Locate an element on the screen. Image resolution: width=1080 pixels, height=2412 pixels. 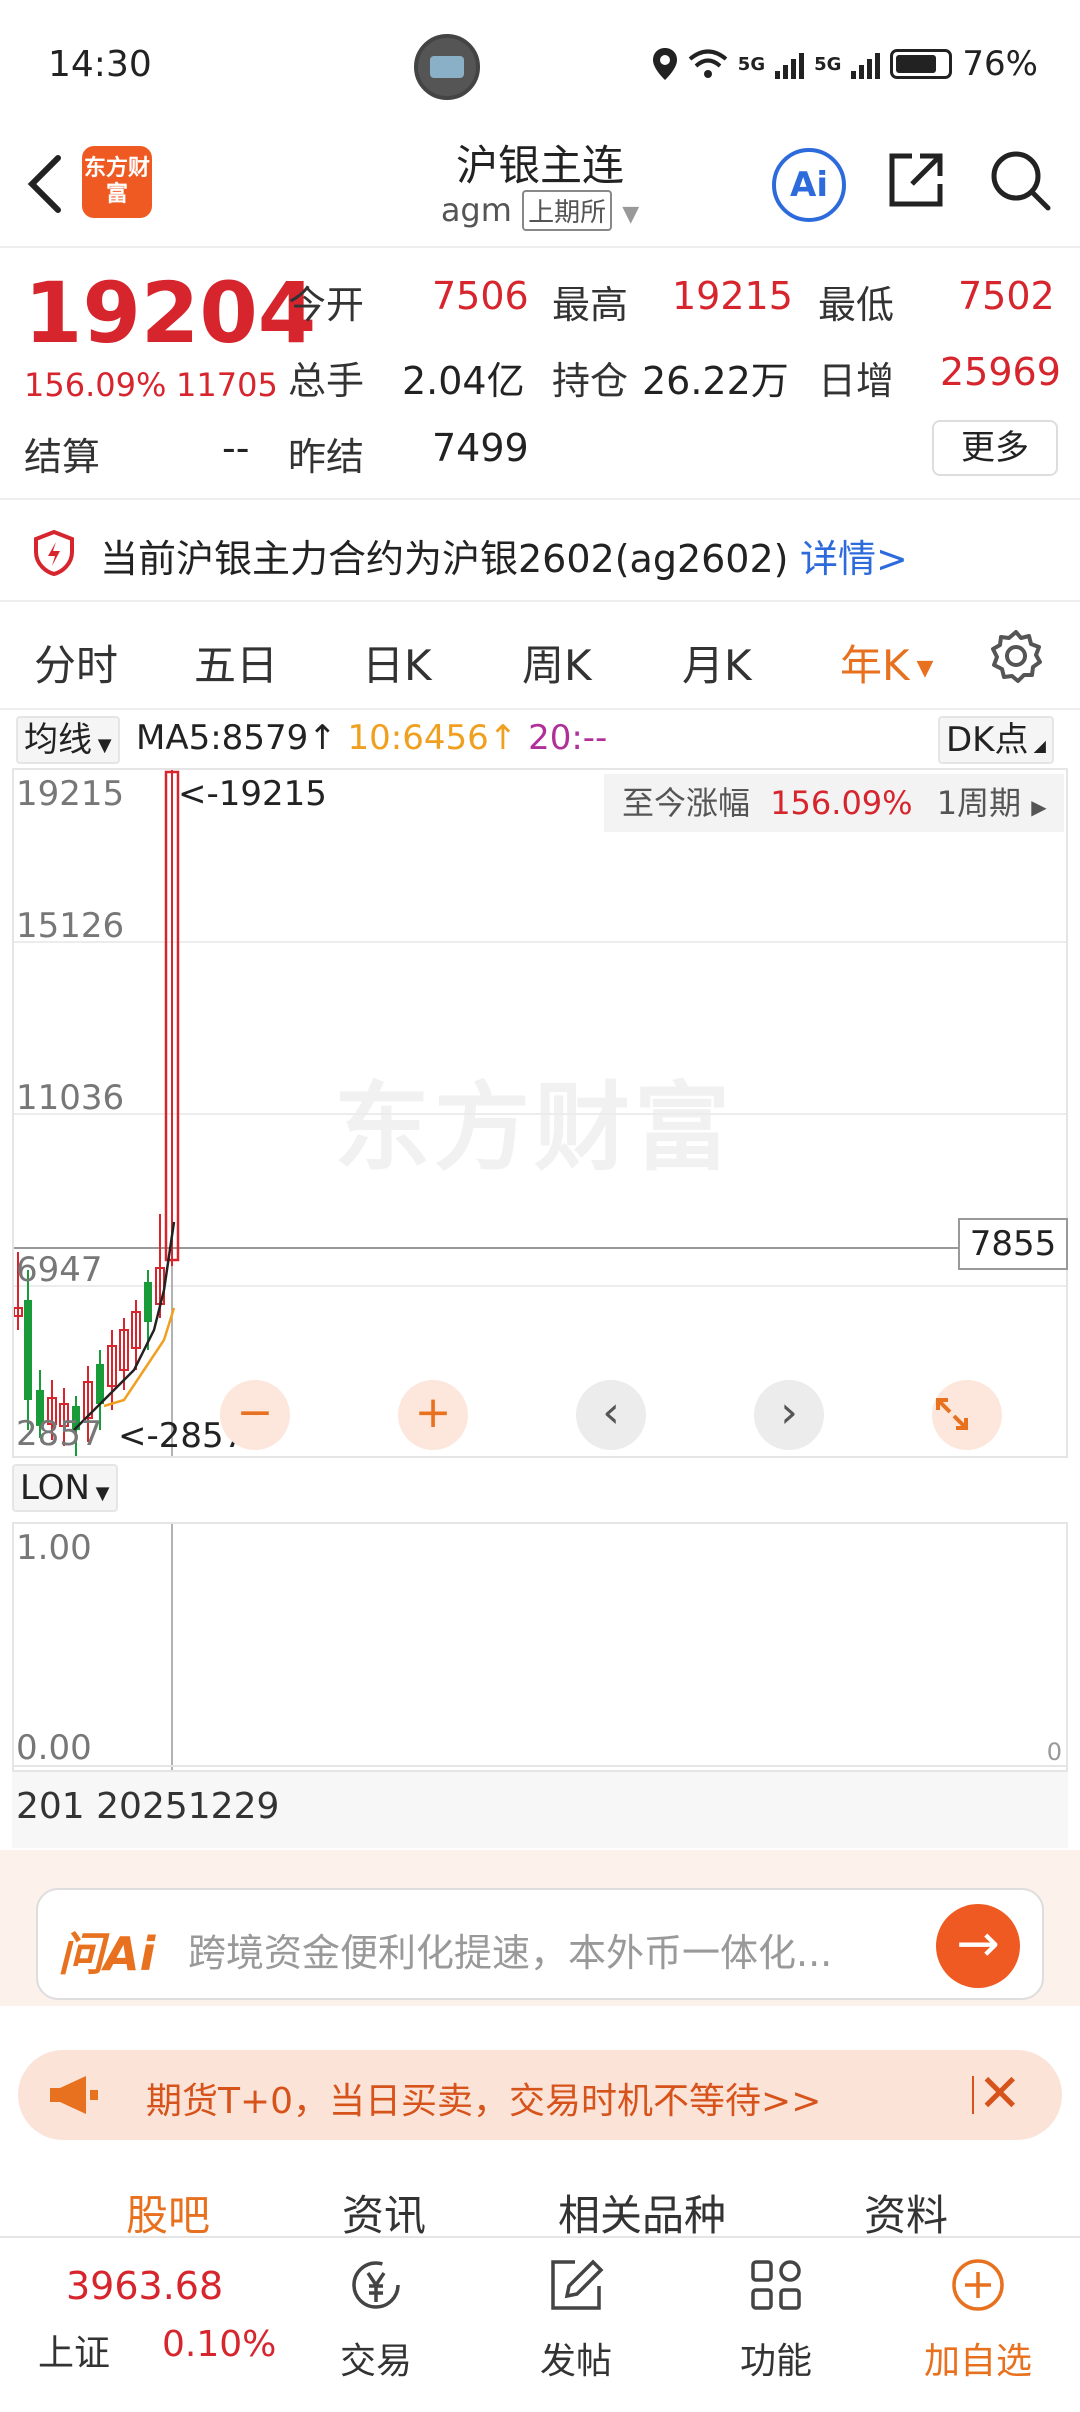
megaphone-icon is located at coordinates (74, 2095).